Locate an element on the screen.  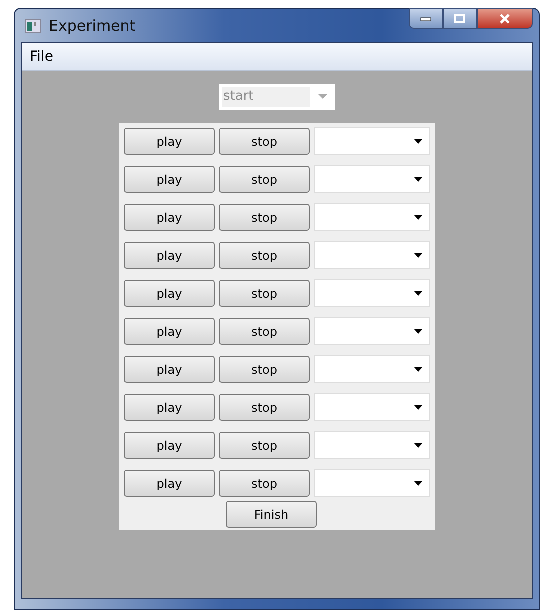
finish-button: Finish is located at coordinates (271, 514).